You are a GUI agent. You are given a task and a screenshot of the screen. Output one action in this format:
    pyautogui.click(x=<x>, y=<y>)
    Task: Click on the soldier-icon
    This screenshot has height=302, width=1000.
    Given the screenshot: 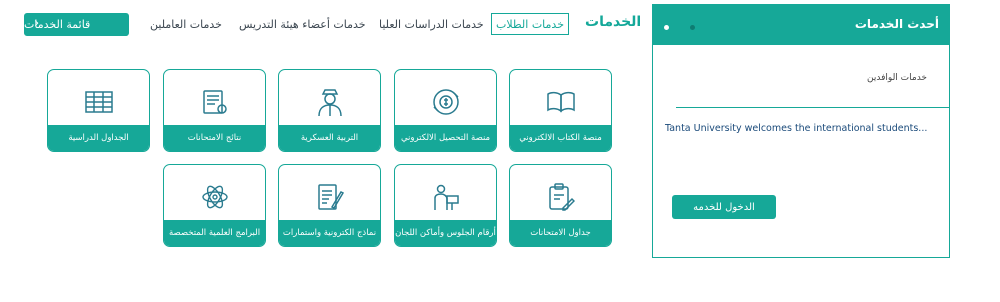 What is the action you would take?
    pyautogui.click(x=329, y=102)
    